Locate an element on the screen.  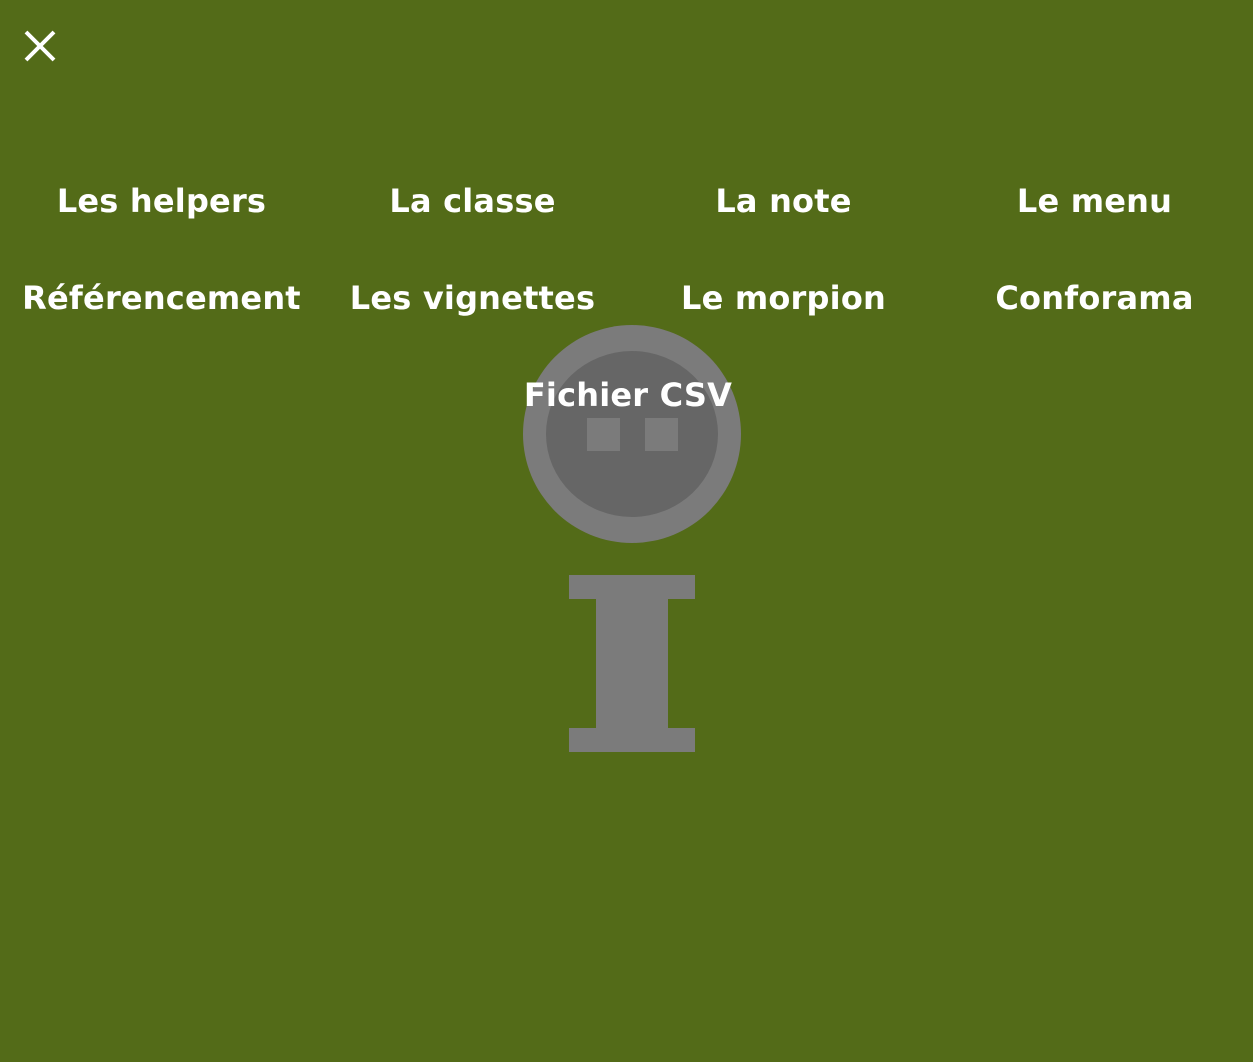
menu-item-referencement: Référencement is located at coordinates (161, 315).